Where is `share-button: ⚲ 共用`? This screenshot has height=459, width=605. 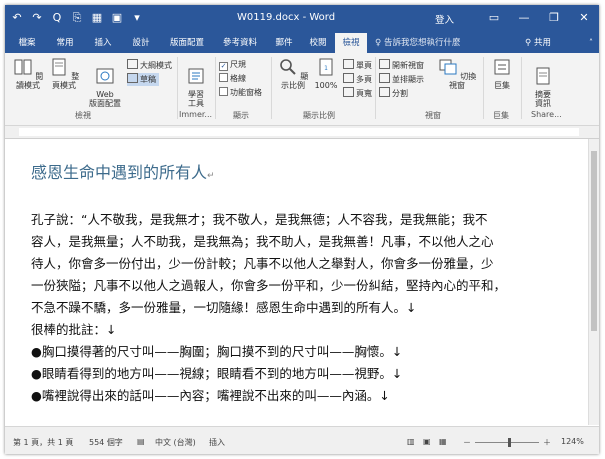 share-button: ⚲ 共用 is located at coordinates (538, 43).